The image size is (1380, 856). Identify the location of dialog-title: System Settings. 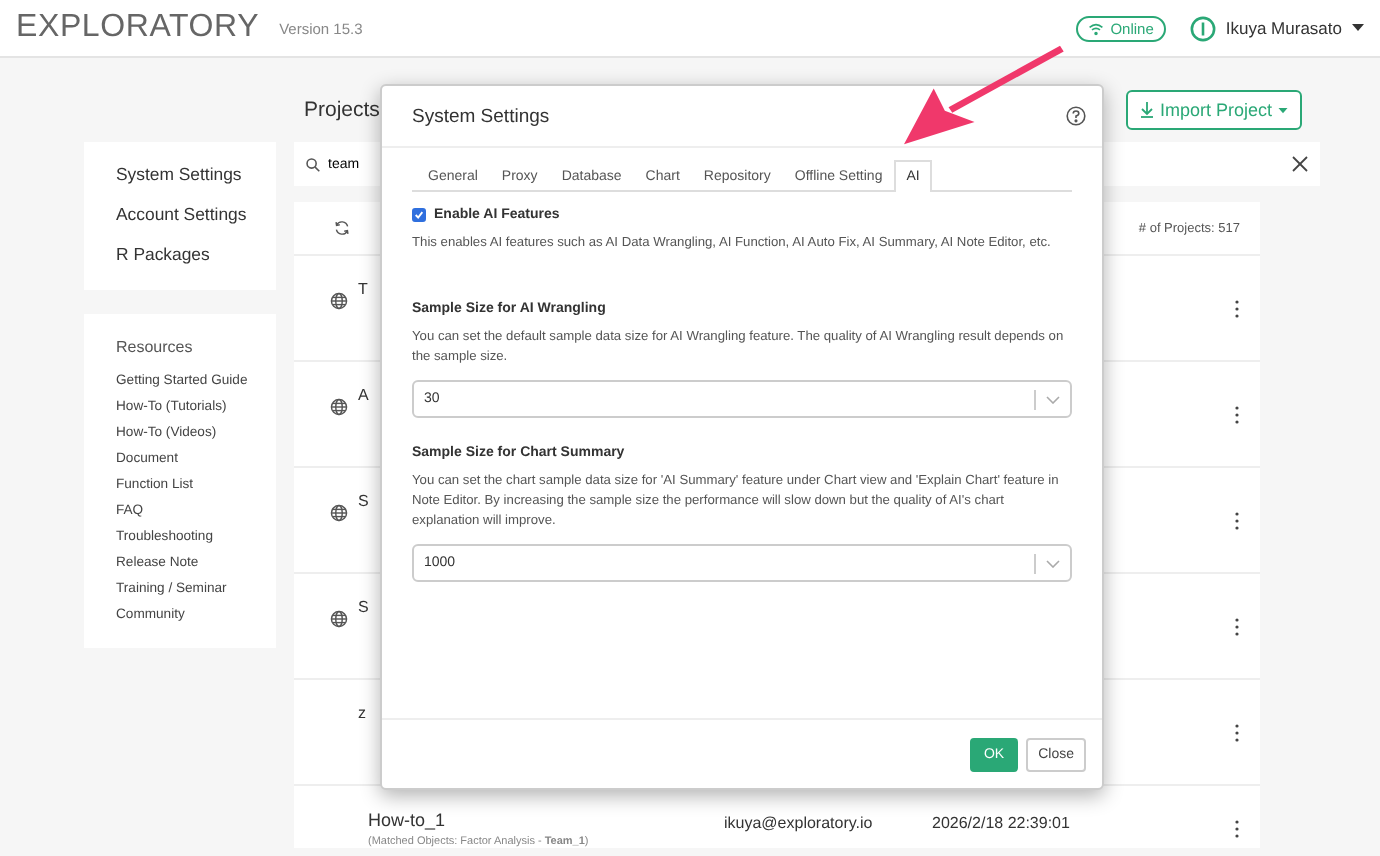
(481, 116).